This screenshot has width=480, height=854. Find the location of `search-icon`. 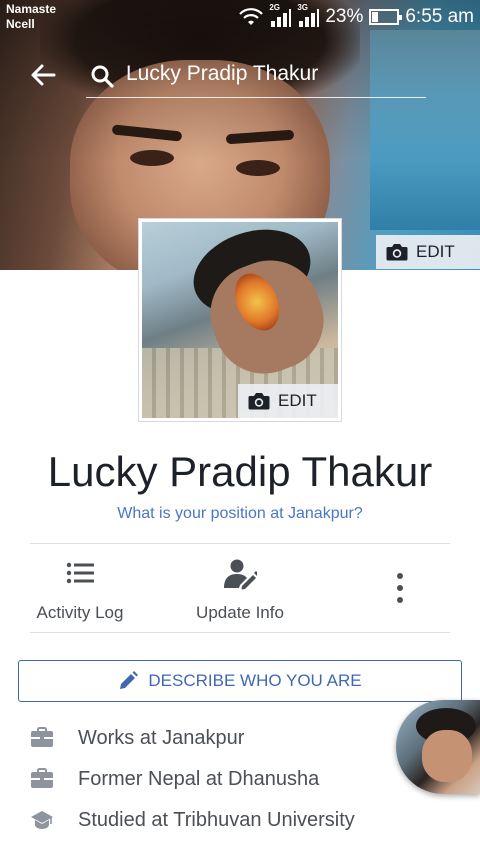

search-icon is located at coordinates (102, 76).